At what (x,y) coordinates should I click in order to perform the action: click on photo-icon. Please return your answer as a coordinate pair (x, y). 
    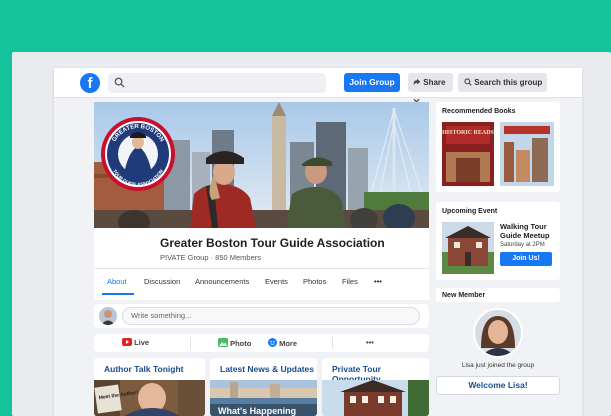
    Looking at the image, I should click on (223, 342).